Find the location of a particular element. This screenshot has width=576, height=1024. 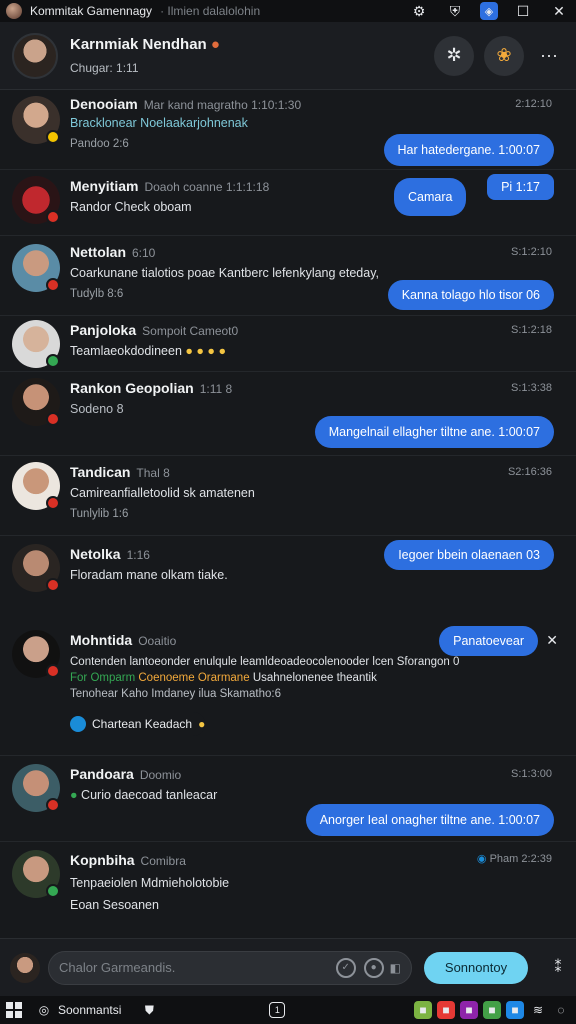

message-text: Teamlaeokdodineen ● ● ● ● is located at coordinates (148, 351).